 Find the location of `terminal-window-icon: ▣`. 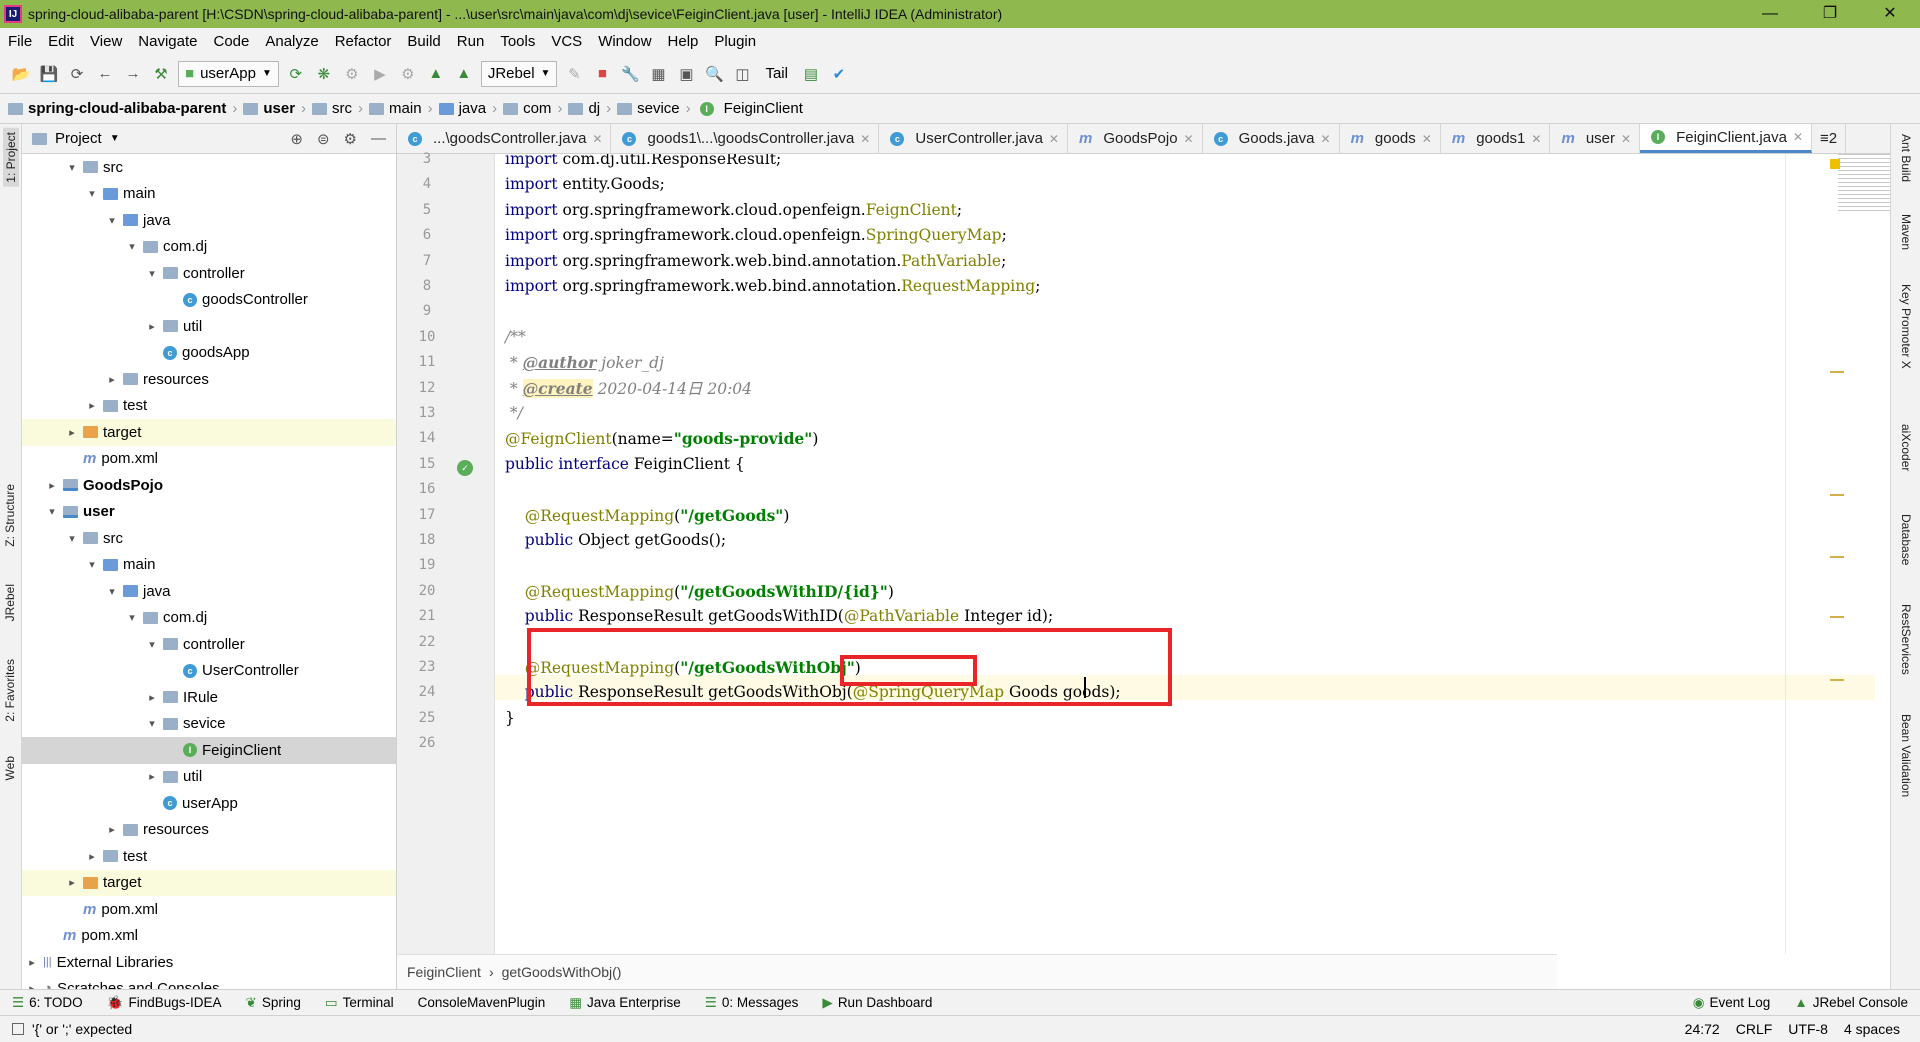

terminal-window-icon: ▣ is located at coordinates (686, 74).